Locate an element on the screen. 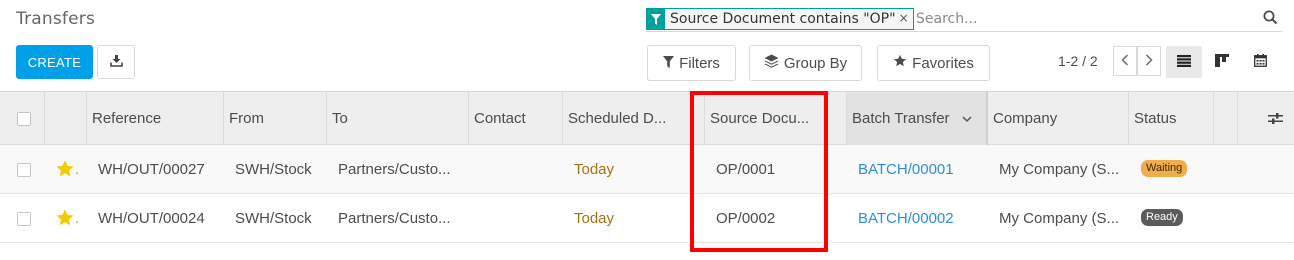 The height and width of the screenshot is (260, 1294). group-by-label: Group By is located at coordinates (815, 63).